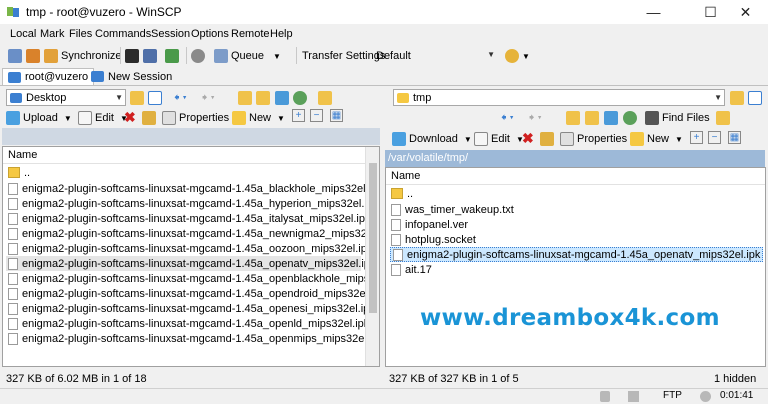  What do you see at coordinates (411, 269) in the screenshot?
I see `list-item: ait.17` at bounding box center [411, 269].